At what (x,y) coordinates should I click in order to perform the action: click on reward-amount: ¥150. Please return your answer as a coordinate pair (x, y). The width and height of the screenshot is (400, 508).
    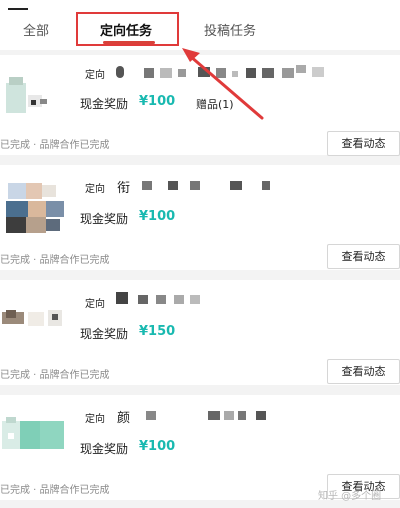
    Looking at the image, I should click on (157, 331).